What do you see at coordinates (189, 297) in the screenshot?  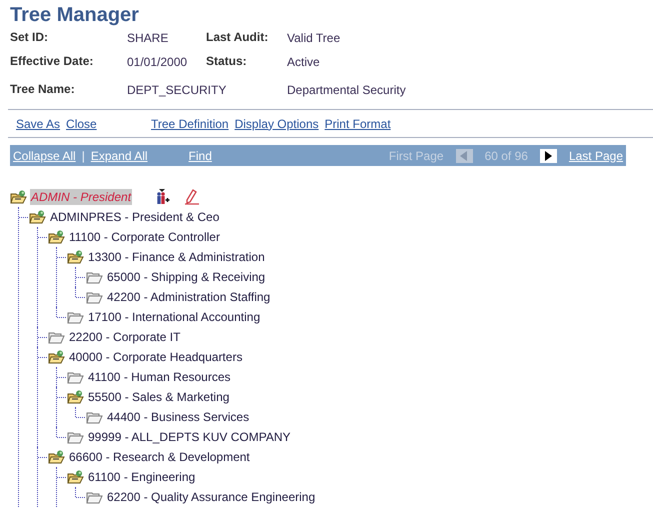 I see `tree-node: 42200 - Administration Staffing` at bounding box center [189, 297].